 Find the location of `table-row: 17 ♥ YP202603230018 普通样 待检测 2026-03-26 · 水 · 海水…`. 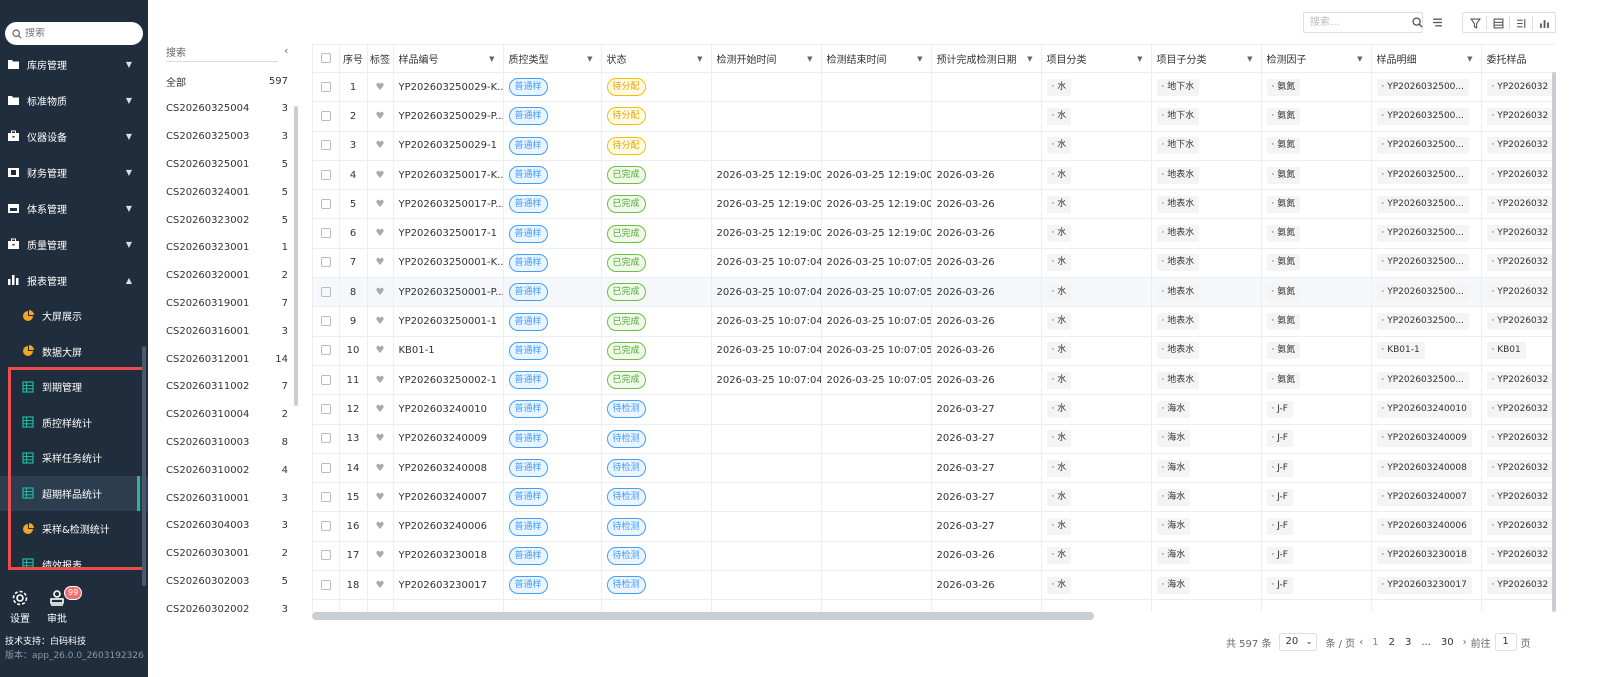

table-row: 17 ♥ YP202603230018 普通样 待检测 2026-03-26 · 水 · 海水… is located at coordinates (934, 556).